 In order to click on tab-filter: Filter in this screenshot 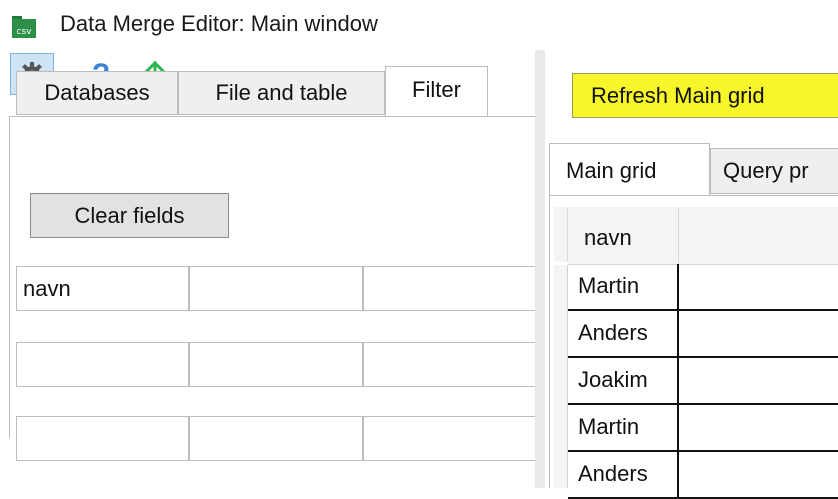, I will do `click(436, 91)`.